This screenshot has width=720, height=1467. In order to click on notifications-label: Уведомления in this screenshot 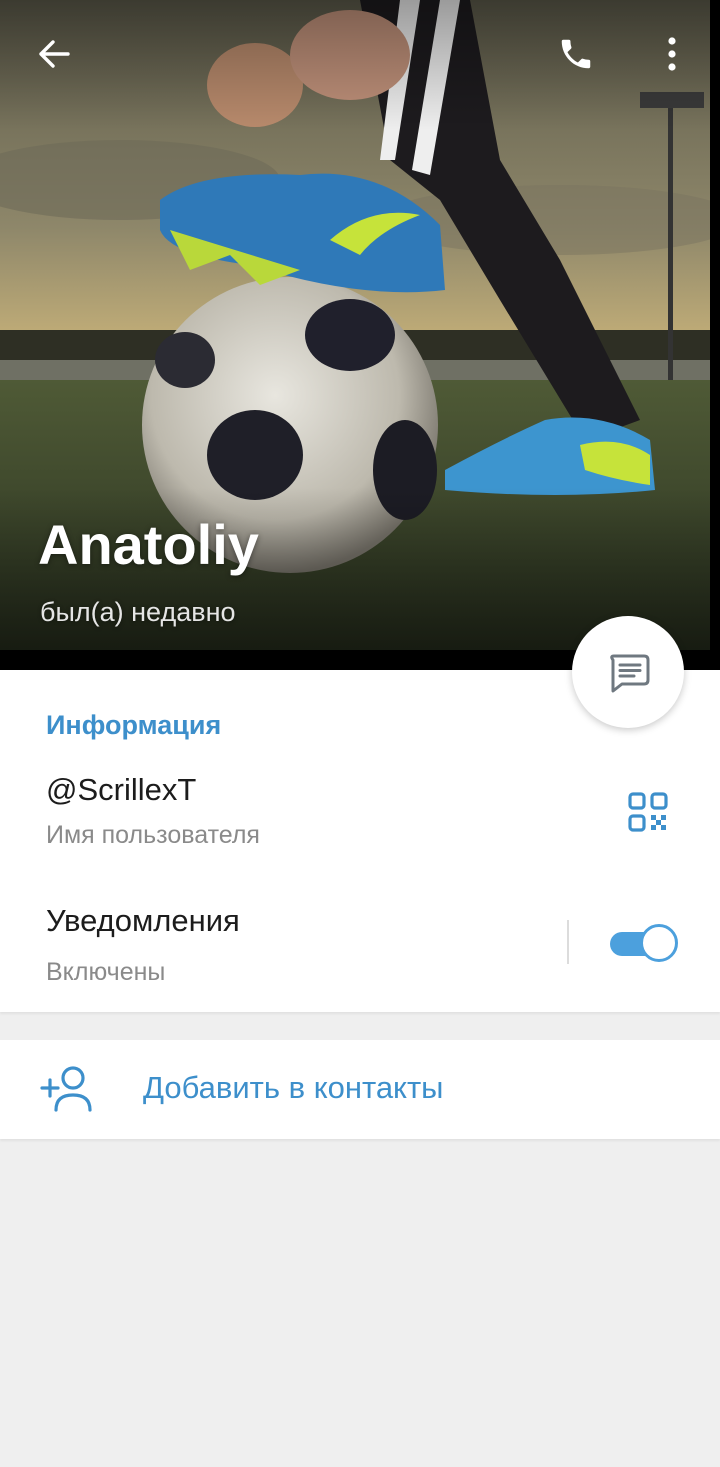, I will do `click(143, 920)`.